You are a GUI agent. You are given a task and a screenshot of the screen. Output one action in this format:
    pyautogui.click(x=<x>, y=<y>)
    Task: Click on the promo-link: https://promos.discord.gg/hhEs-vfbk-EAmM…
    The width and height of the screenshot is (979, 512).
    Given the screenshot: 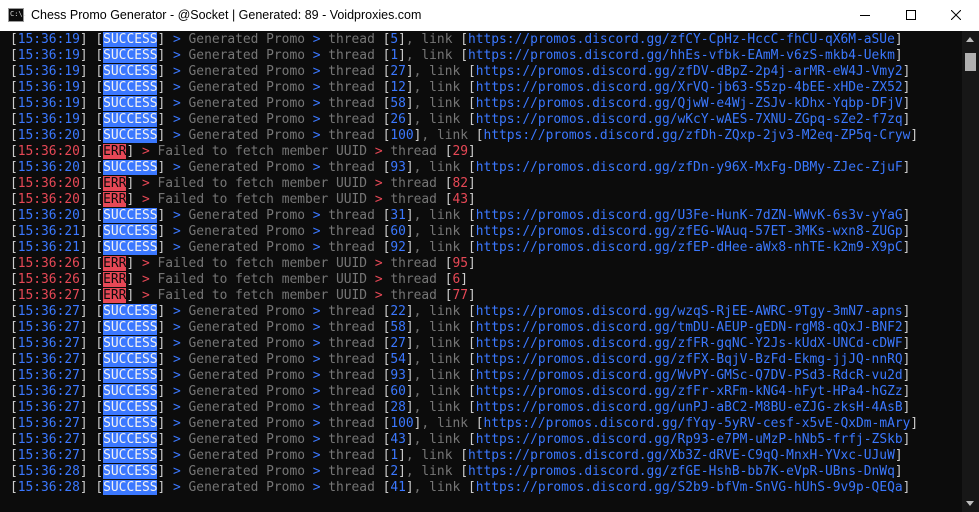 What is the action you would take?
    pyautogui.click(x=681, y=55)
    